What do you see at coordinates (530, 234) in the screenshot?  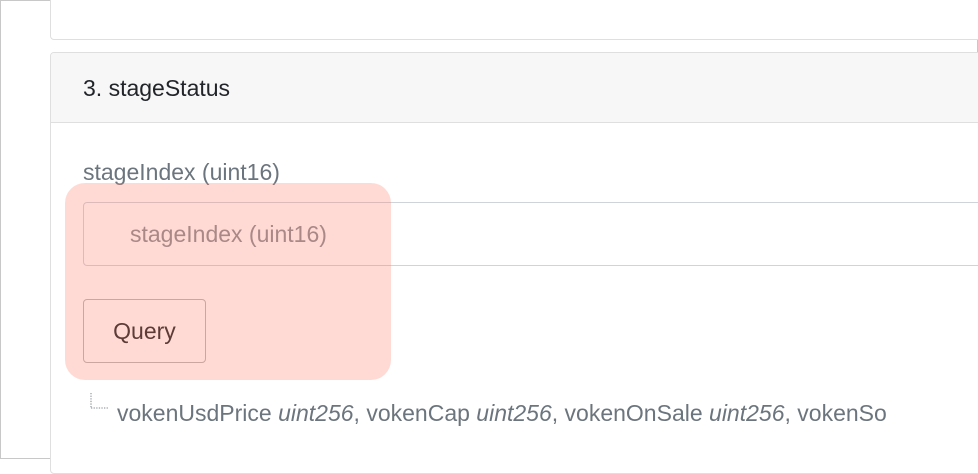 I see `stage-index-input` at bounding box center [530, 234].